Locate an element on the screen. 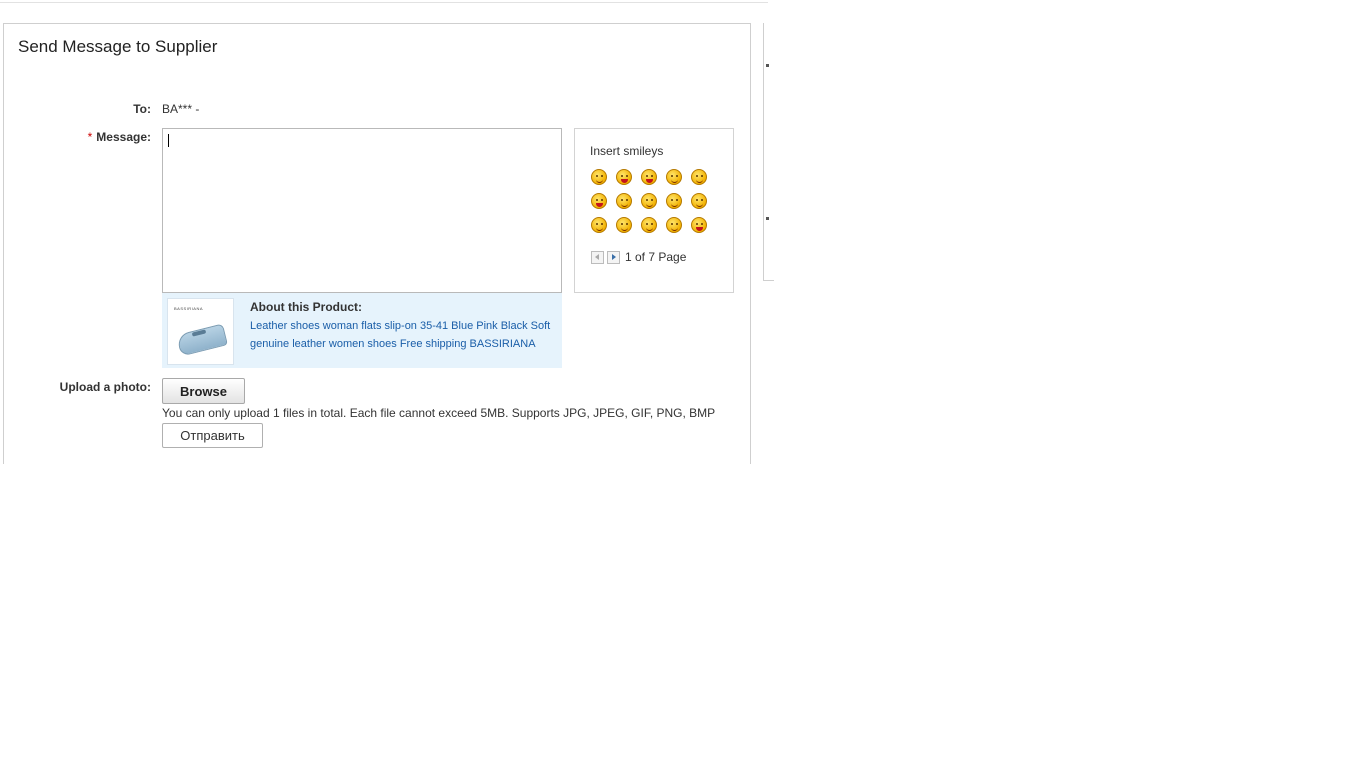 This screenshot has width=1366, height=768. big-grin-icon is located at coordinates (624, 201).